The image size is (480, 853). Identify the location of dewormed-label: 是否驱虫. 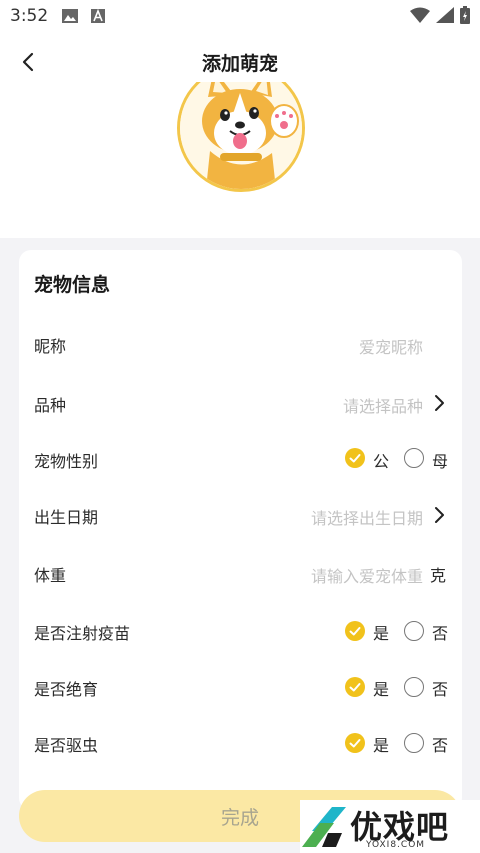
(66, 745).